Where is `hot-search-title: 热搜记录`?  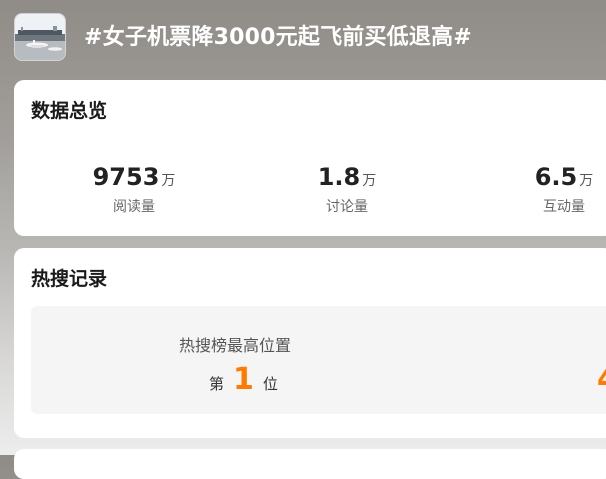 hot-search-title: 热搜记录 is located at coordinates (69, 279).